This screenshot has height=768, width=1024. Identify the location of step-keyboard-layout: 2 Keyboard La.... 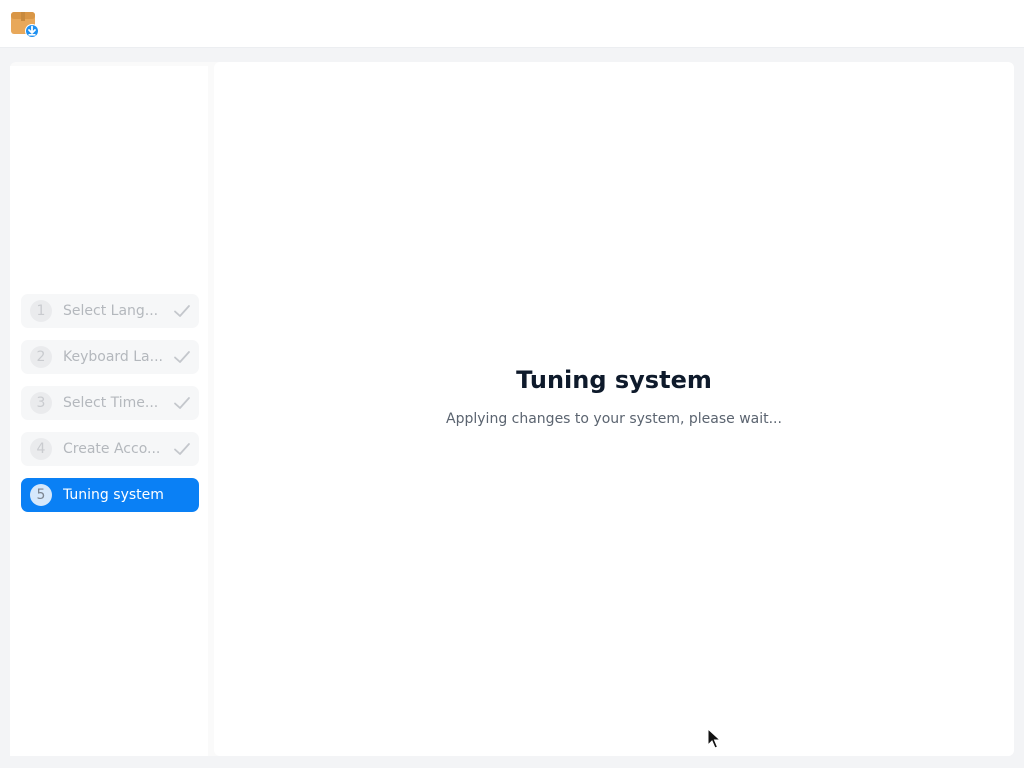
(110, 357).